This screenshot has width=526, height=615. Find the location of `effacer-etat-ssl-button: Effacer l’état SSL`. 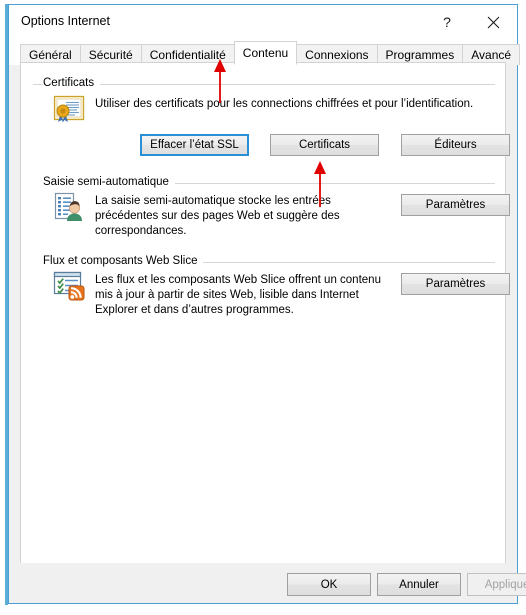

effacer-etat-ssl-button: Effacer l’état SSL is located at coordinates (194, 145).